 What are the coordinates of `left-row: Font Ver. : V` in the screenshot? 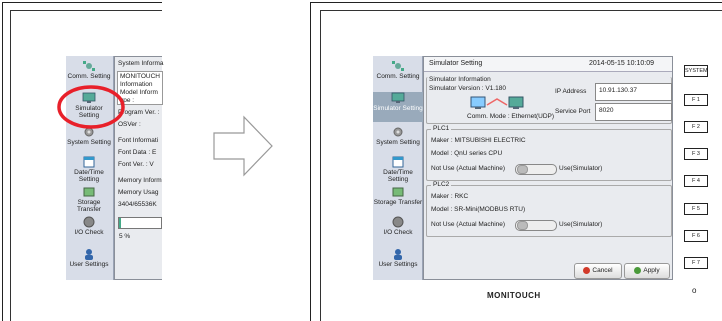 It's located at (136, 164).